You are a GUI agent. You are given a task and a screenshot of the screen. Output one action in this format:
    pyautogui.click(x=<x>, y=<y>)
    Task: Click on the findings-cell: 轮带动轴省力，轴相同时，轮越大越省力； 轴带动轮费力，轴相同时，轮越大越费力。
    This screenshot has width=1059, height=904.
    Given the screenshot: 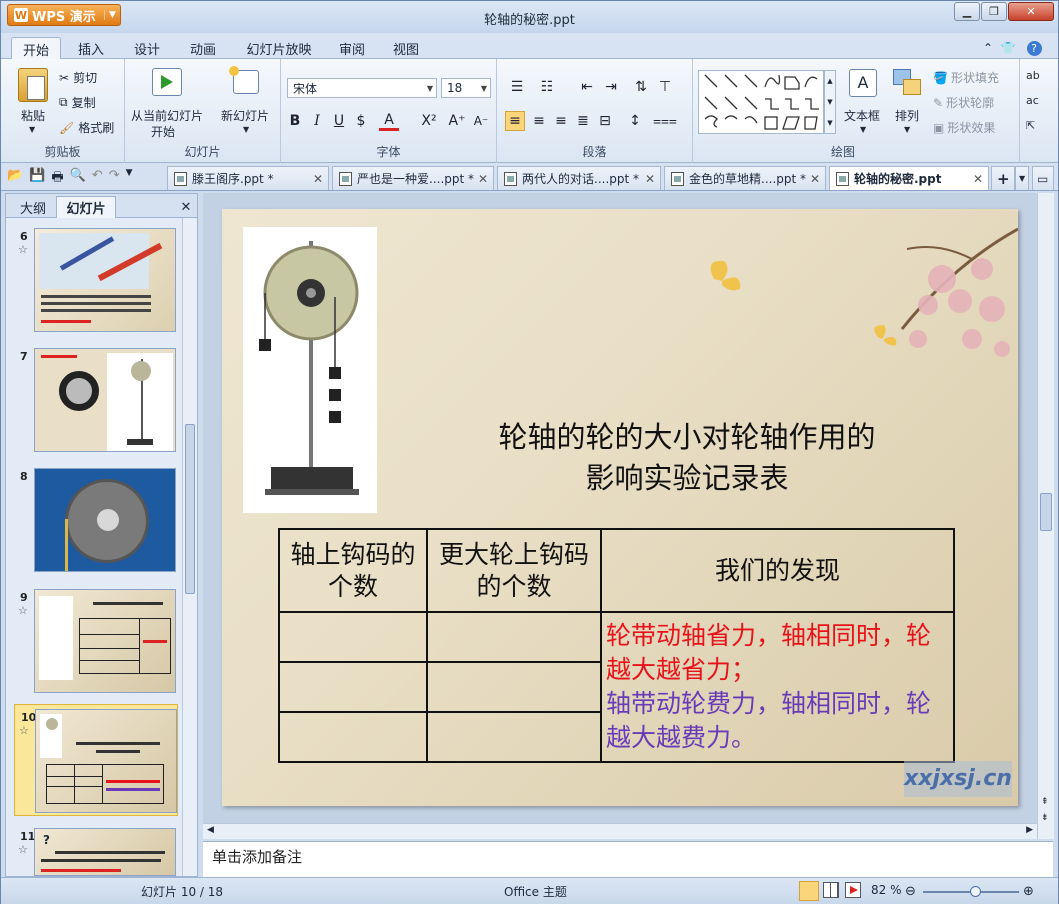 What is the action you would take?
    pyautogui.click(x=777, y=687)
    